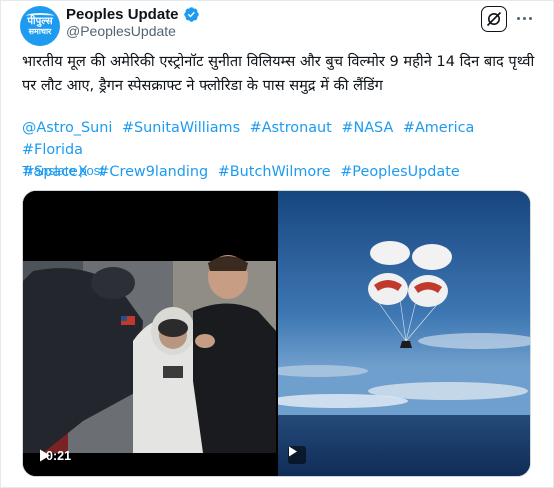 This screenshot has width=554, height=488. I want to click on display-name: Peoples Update, so click(122, 14).